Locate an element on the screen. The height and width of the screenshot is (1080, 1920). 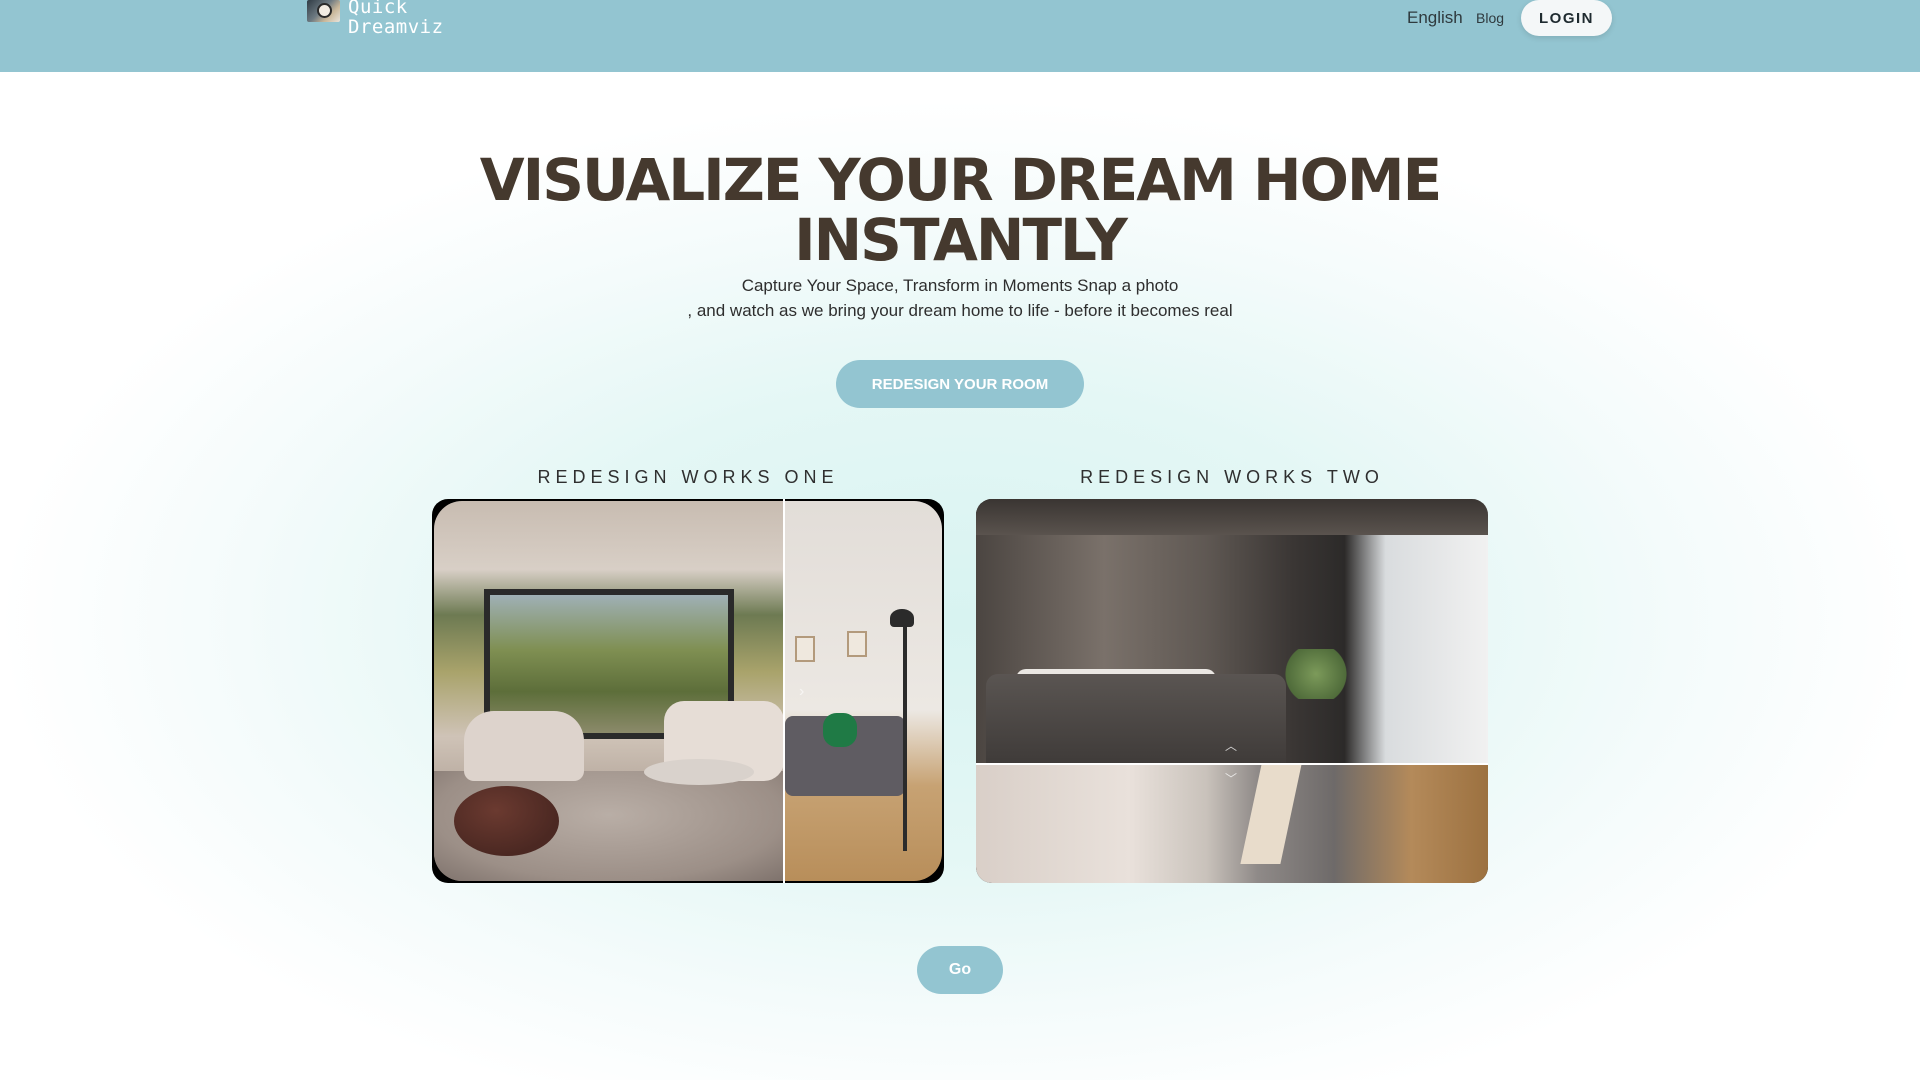
pillow is located at coordinates (840, 730).